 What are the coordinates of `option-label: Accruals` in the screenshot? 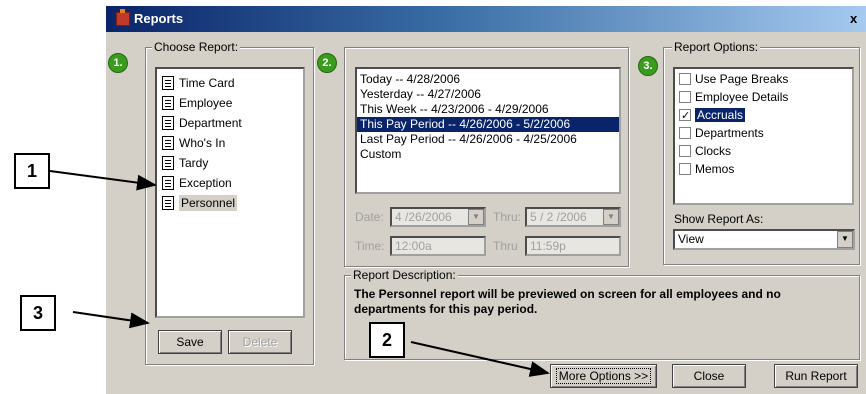 It's located at (720, 115).